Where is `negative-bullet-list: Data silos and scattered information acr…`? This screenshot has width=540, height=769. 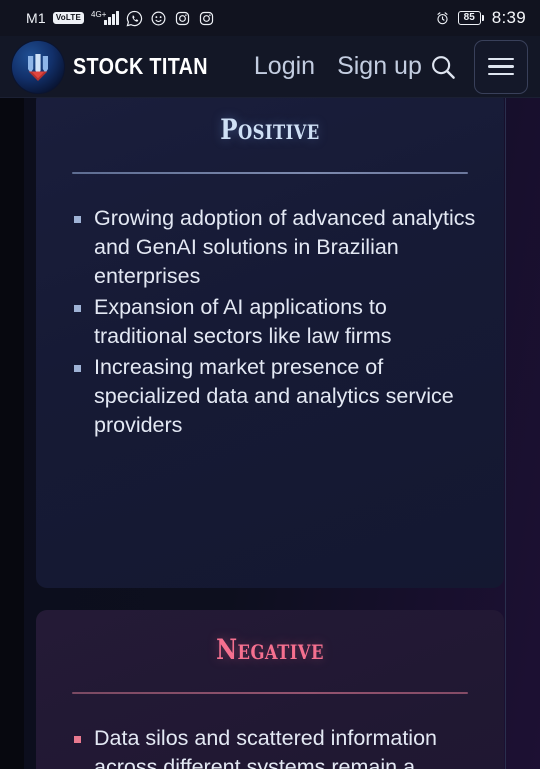 negative-bullet-list: Data silos and scattered information acr… is located at coordinates (274, 746).